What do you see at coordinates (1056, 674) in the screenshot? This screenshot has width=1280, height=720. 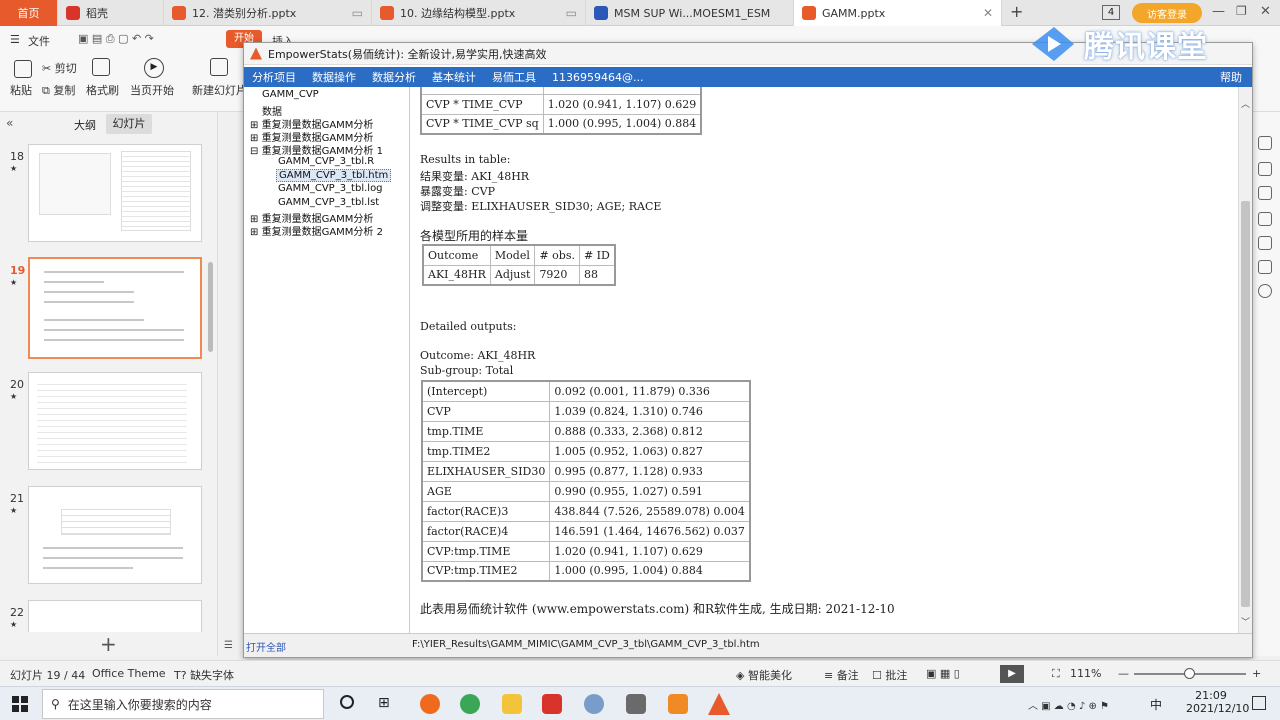 I see `fit-icon: ⛶` at bounding box center [1056, 674].